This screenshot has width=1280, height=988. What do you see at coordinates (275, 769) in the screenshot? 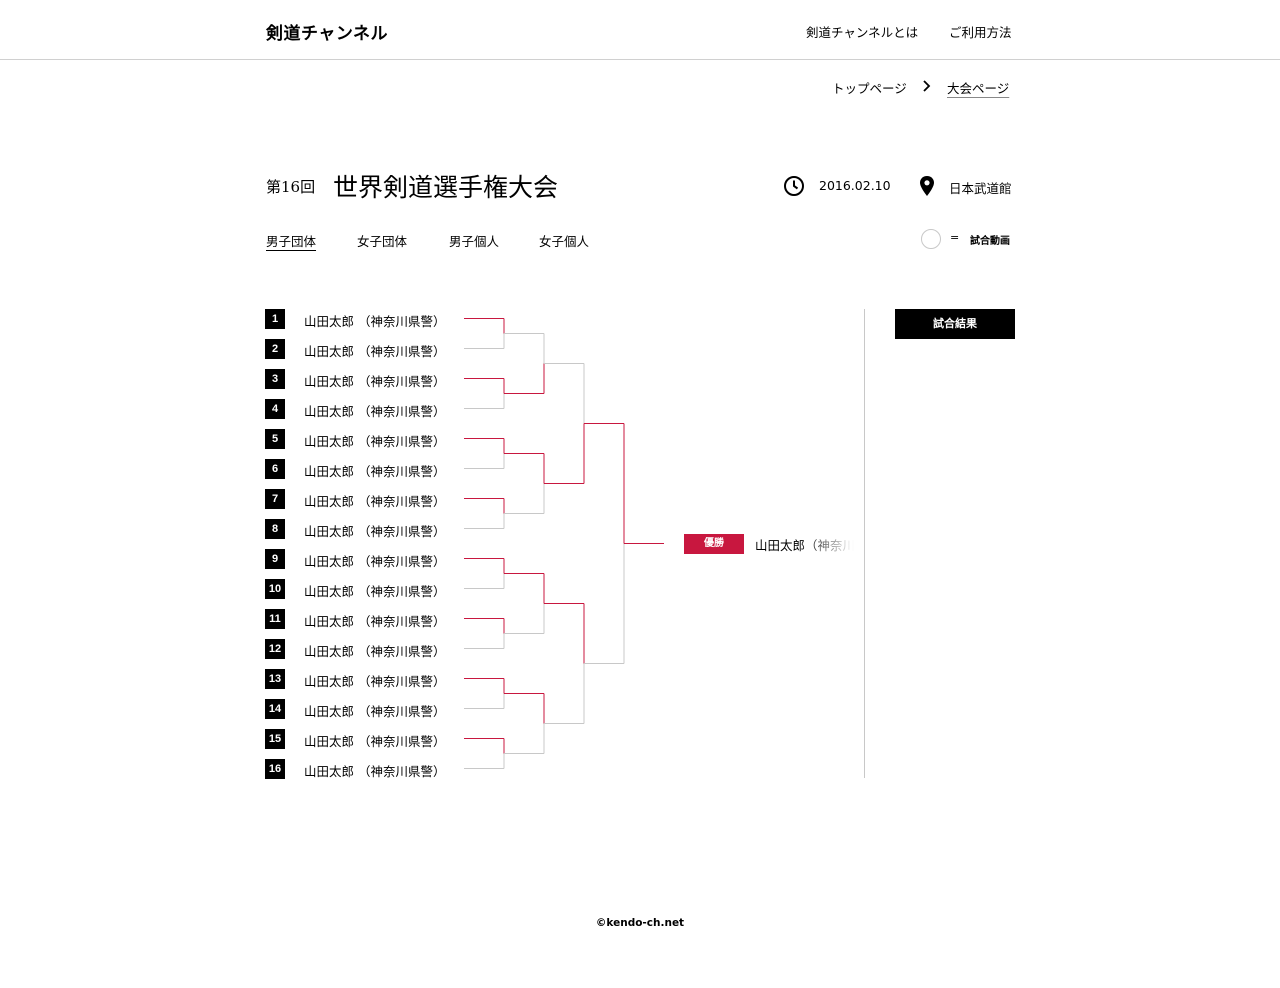
I see `seed-number: 16` at bounding box center [275, 769].